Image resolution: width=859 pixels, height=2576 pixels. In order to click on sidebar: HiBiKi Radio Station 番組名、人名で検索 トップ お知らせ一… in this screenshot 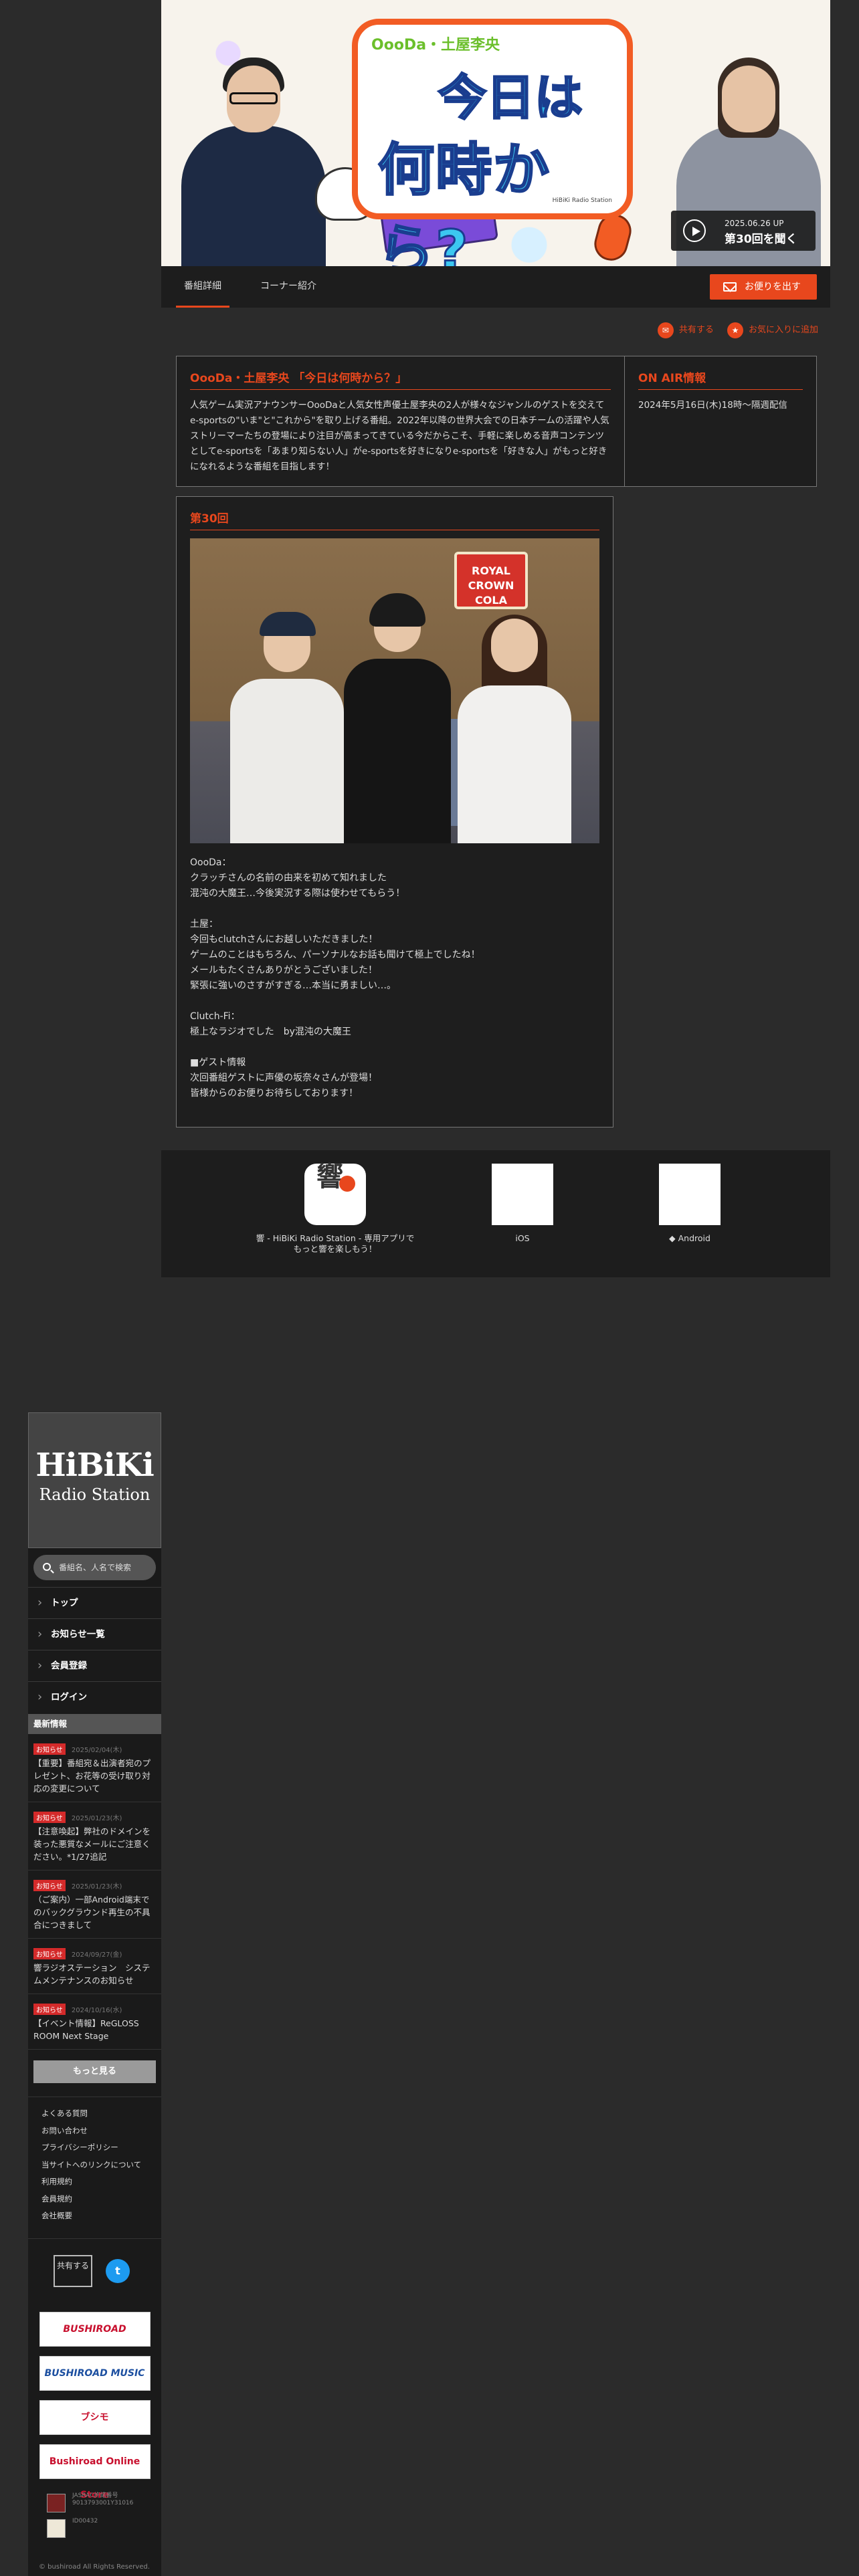, I will do `click(94, 1994)`.